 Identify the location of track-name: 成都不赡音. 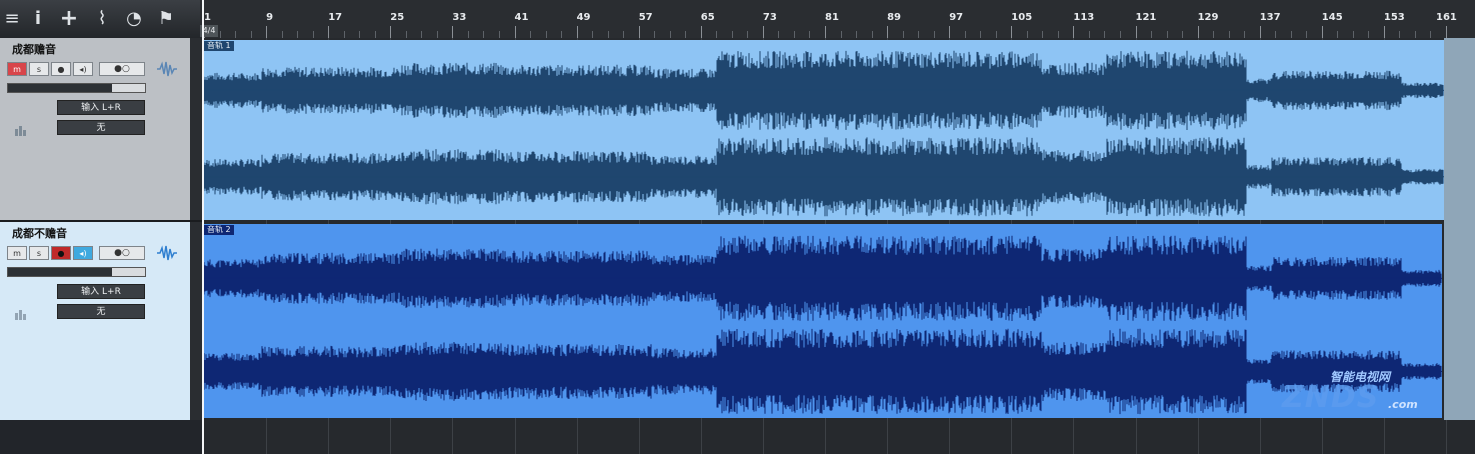
(39, 233).